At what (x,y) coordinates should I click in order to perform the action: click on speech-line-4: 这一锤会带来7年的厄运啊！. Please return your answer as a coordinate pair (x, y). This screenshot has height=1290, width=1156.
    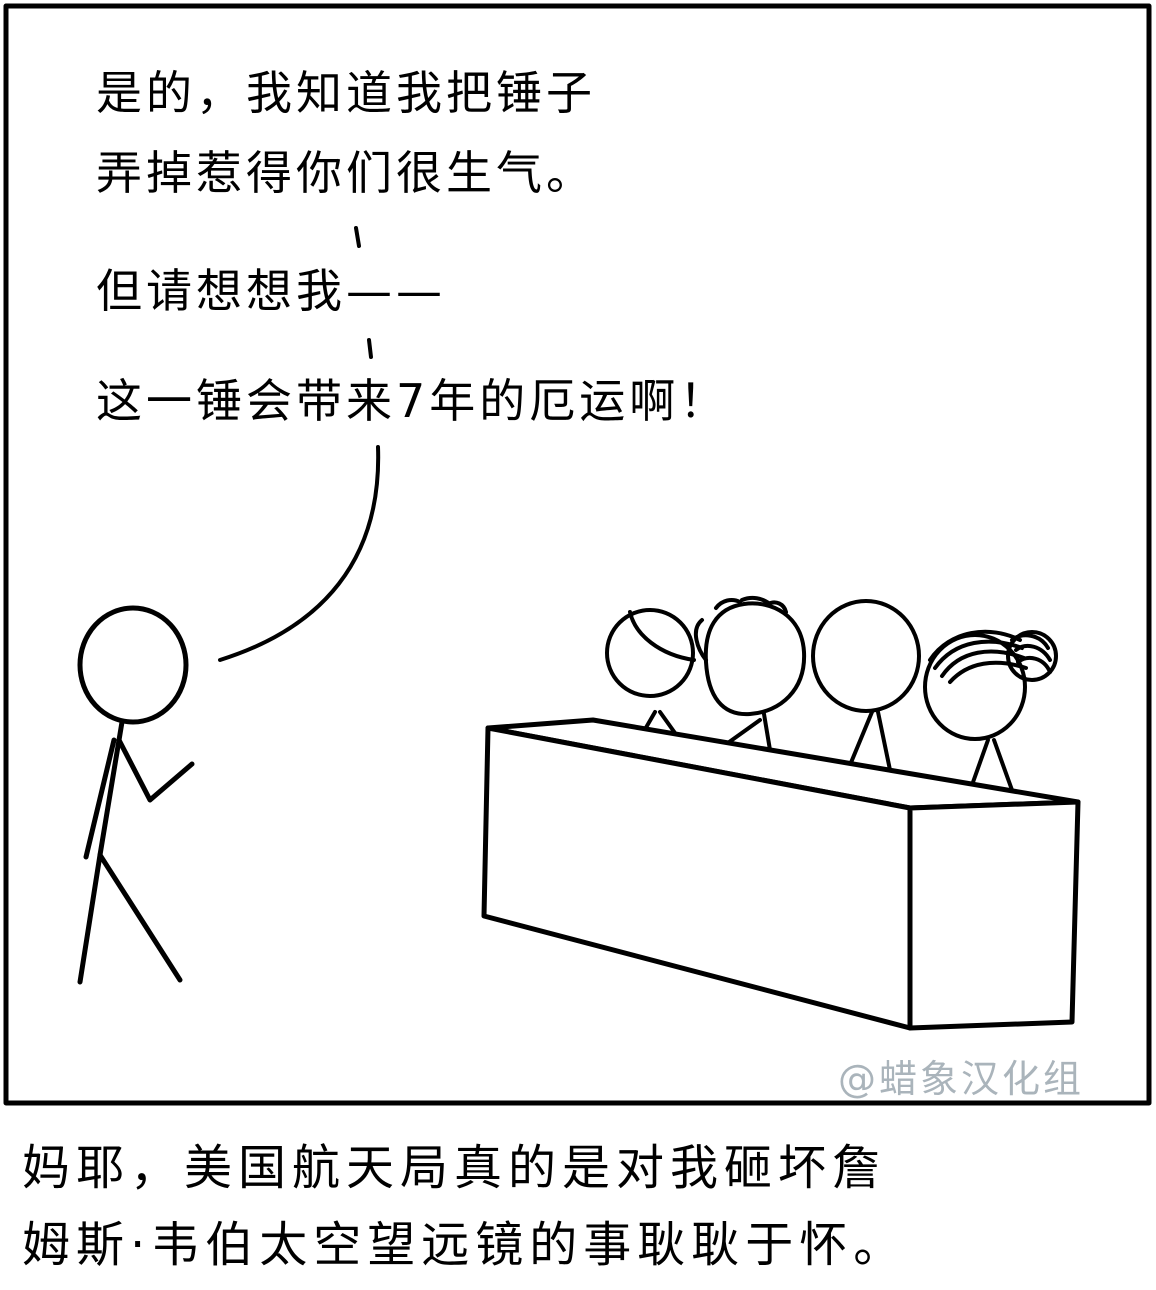
    Looking at the image, I should click on (413, 401).